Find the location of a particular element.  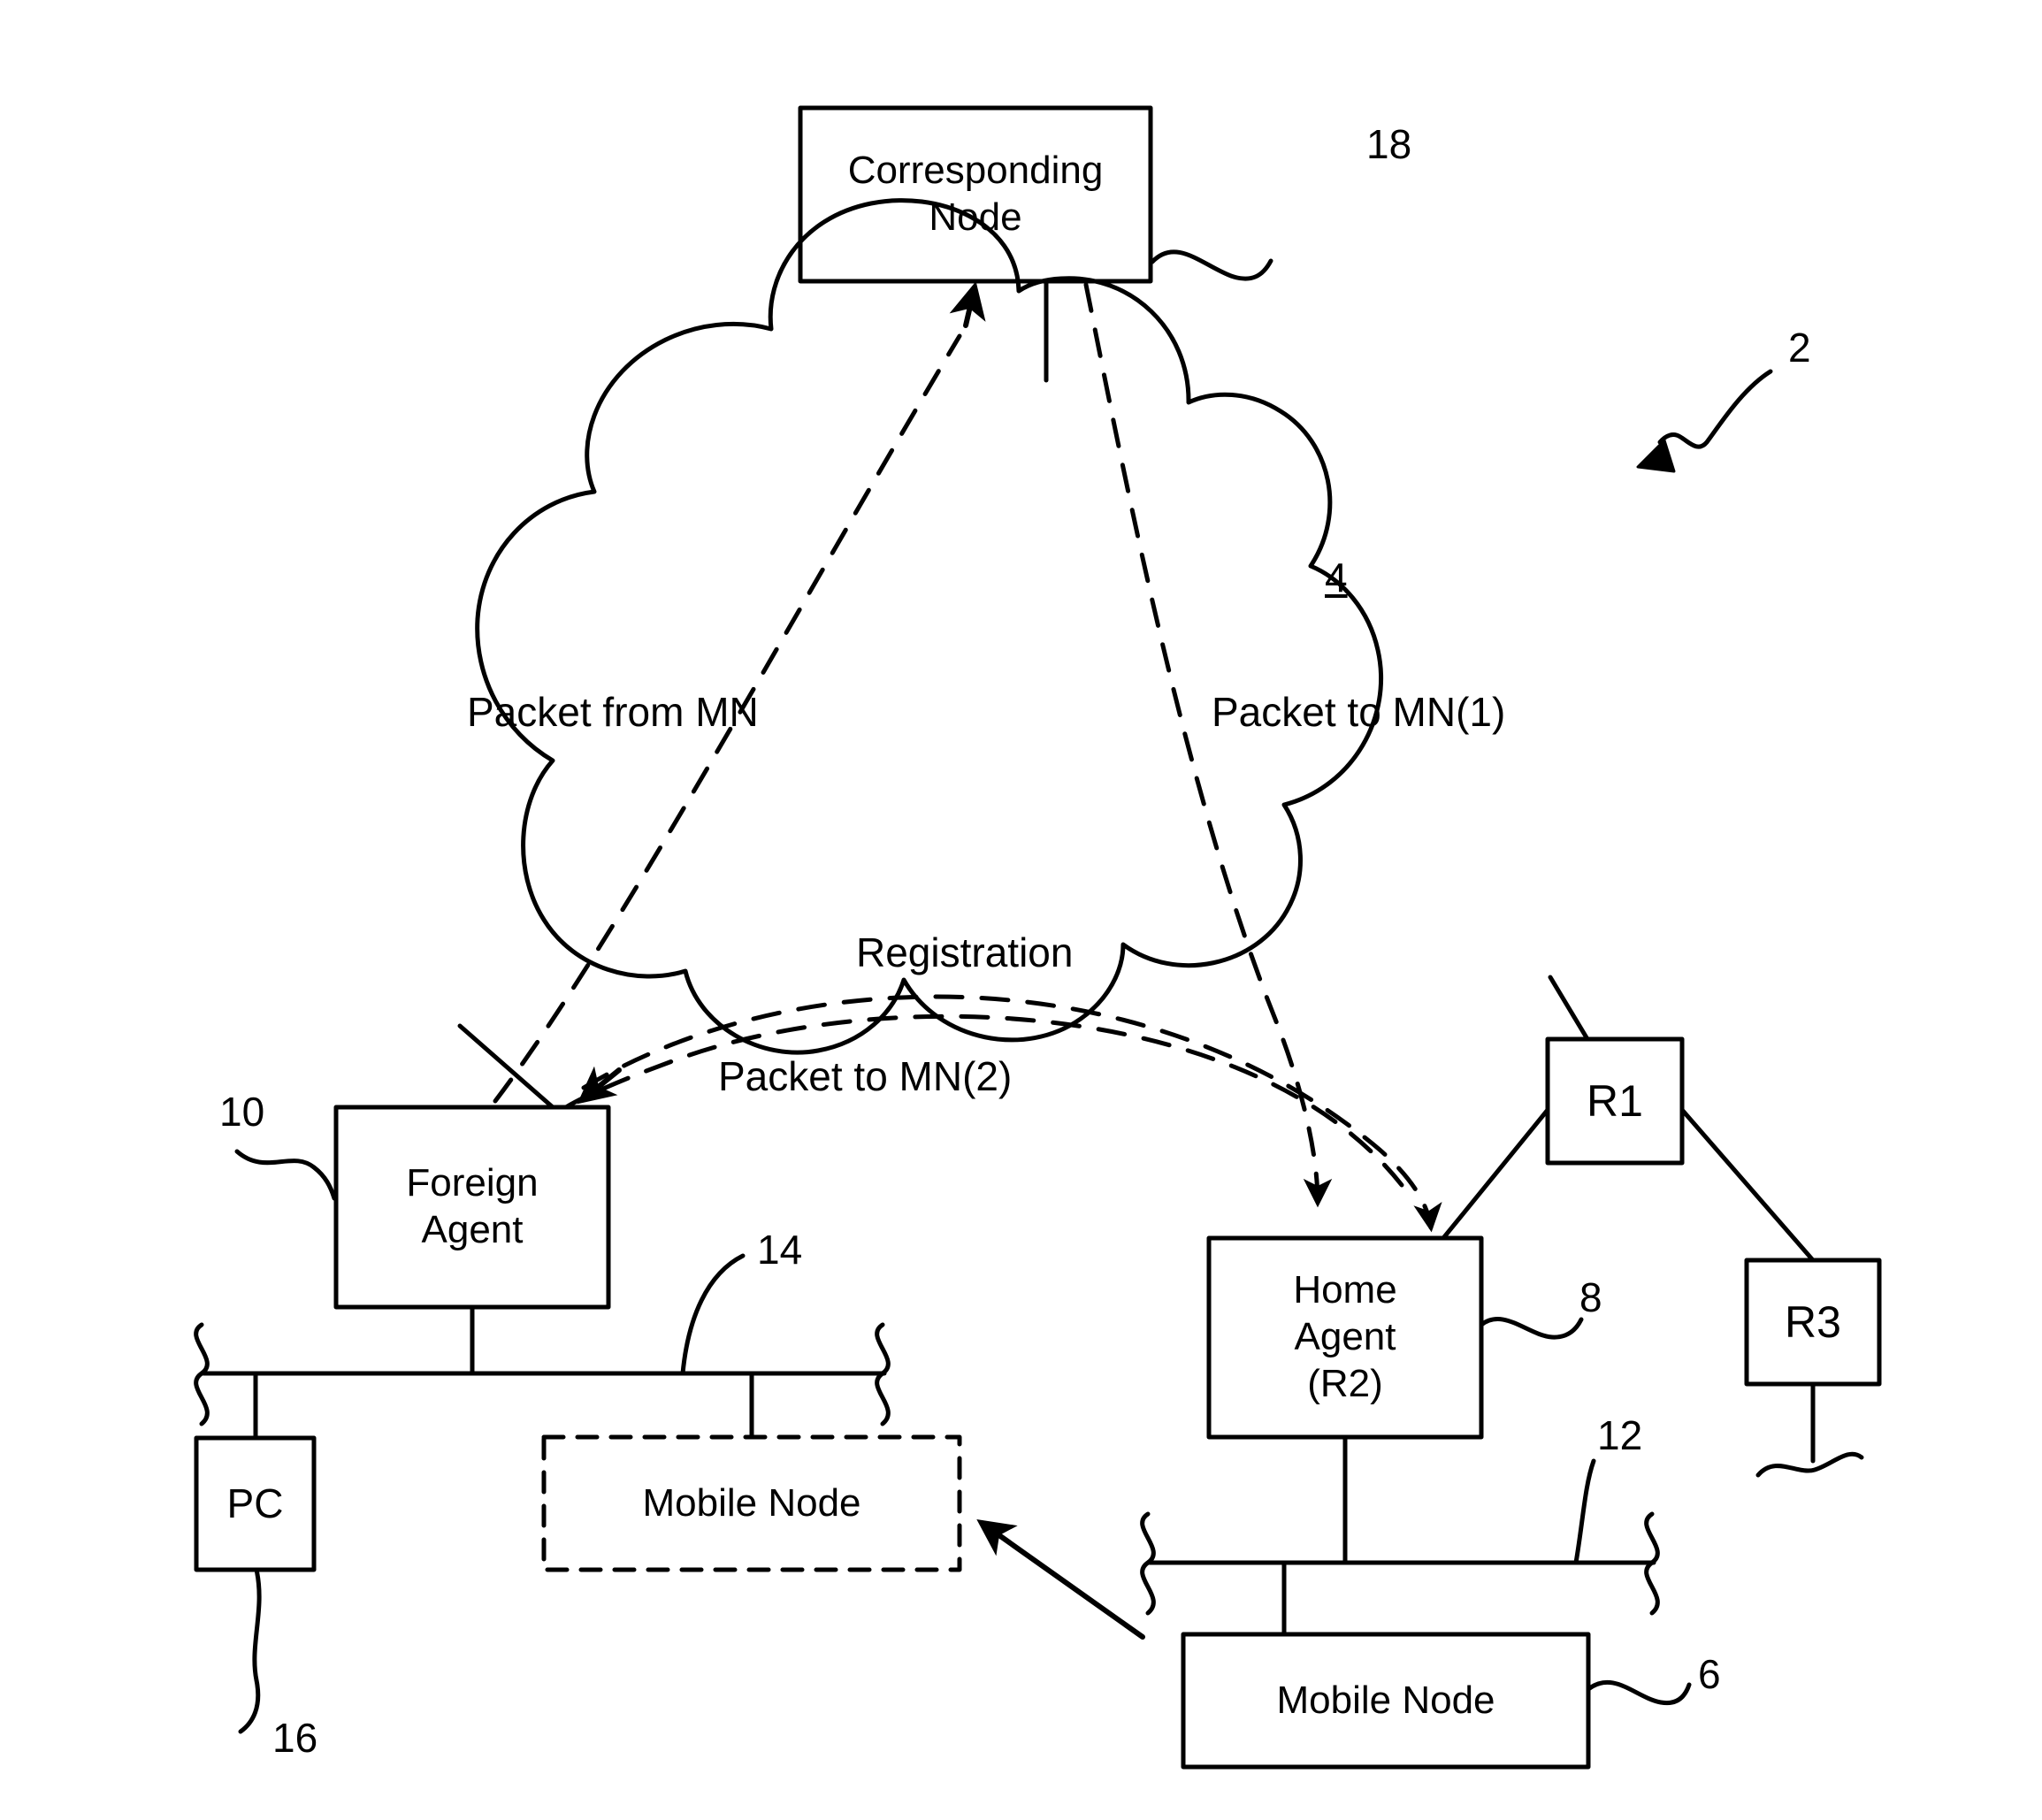

ref-2-leader is located at coordinates (1715, 409).